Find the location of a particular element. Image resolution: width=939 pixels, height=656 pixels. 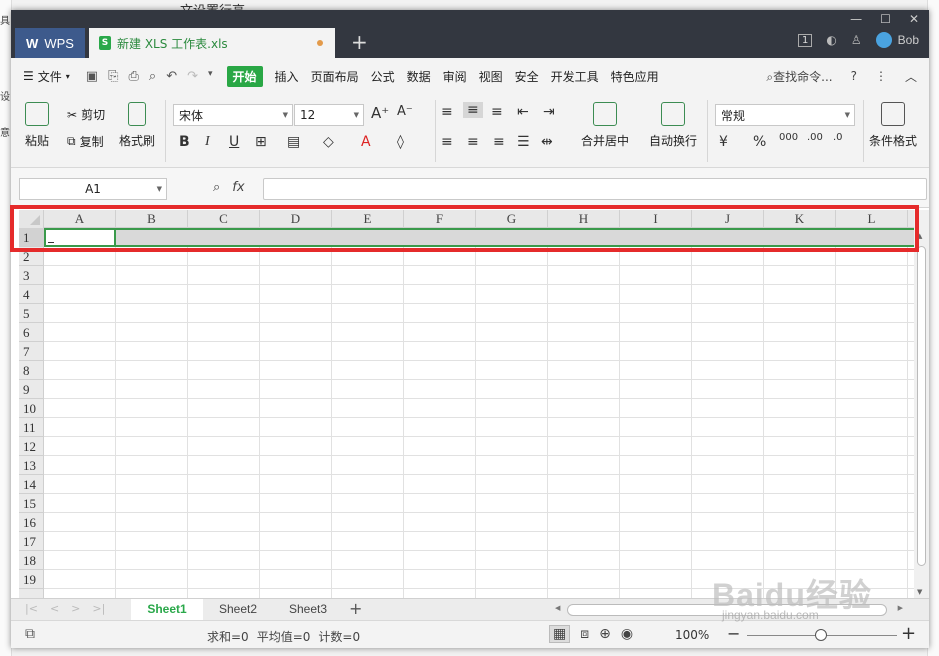

skin-icon: ◐ is located at coordinates (831, 40).